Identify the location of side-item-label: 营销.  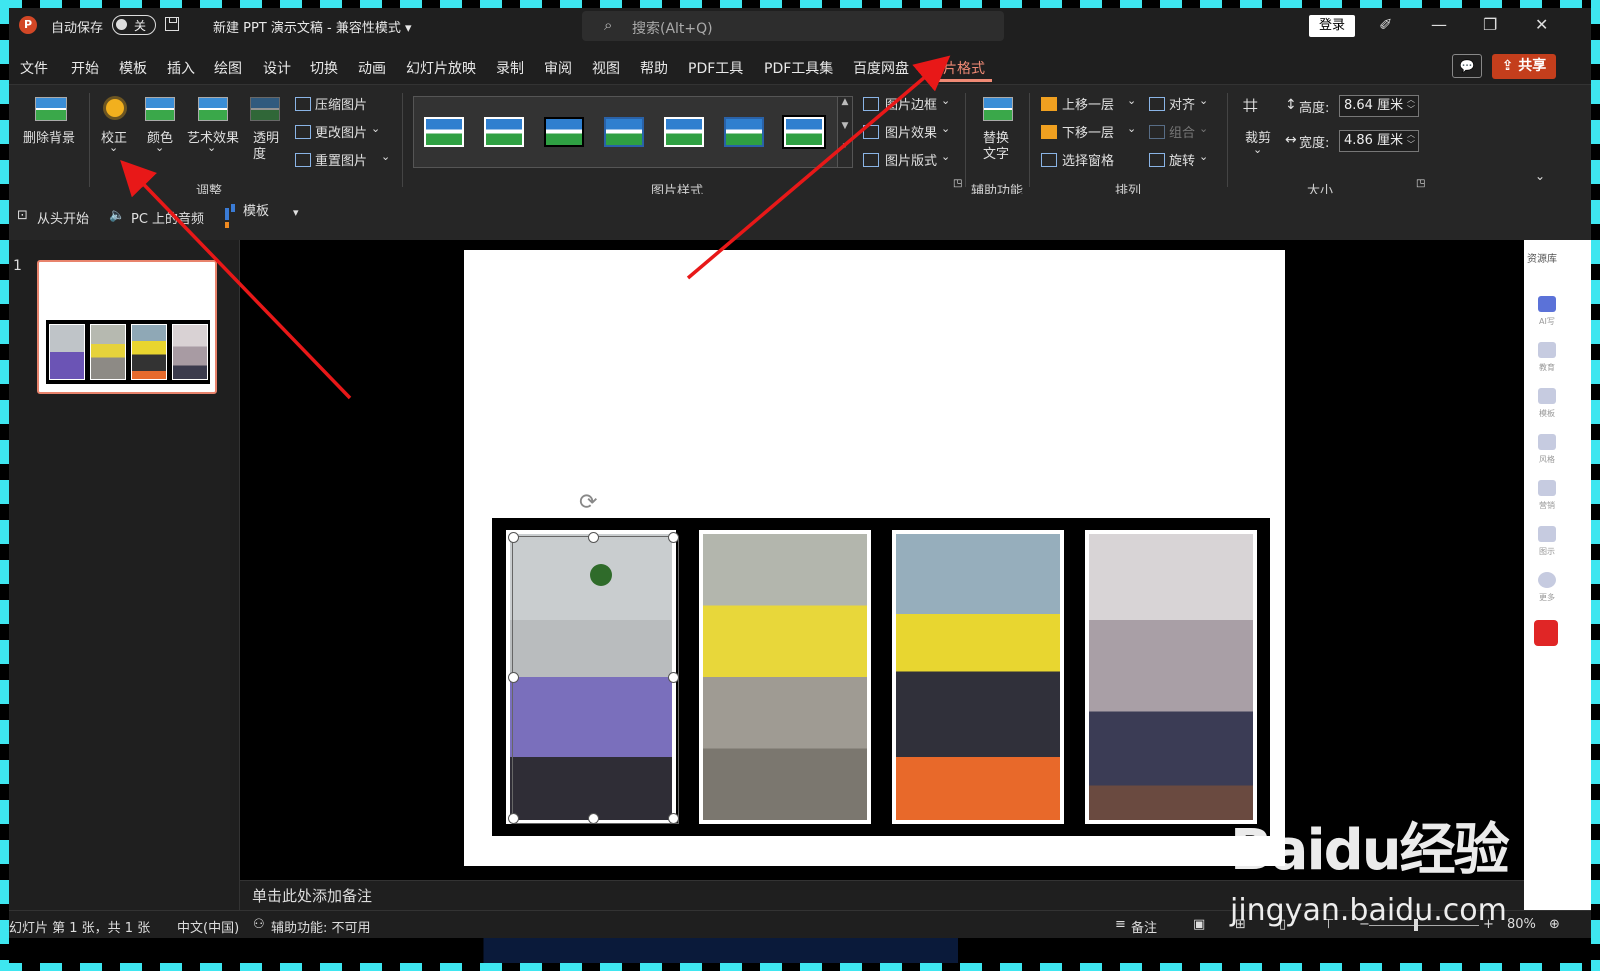
(1547, 505).